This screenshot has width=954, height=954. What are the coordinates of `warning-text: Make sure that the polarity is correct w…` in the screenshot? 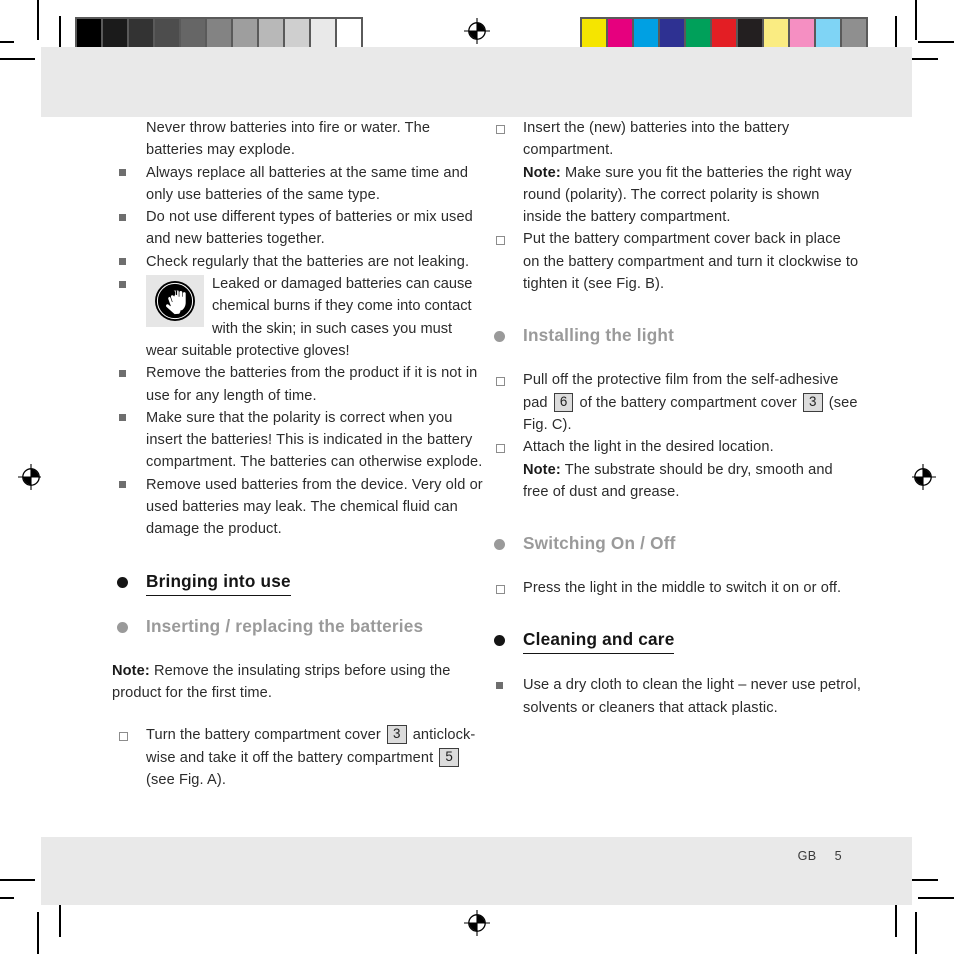 It's located at (314, 440).